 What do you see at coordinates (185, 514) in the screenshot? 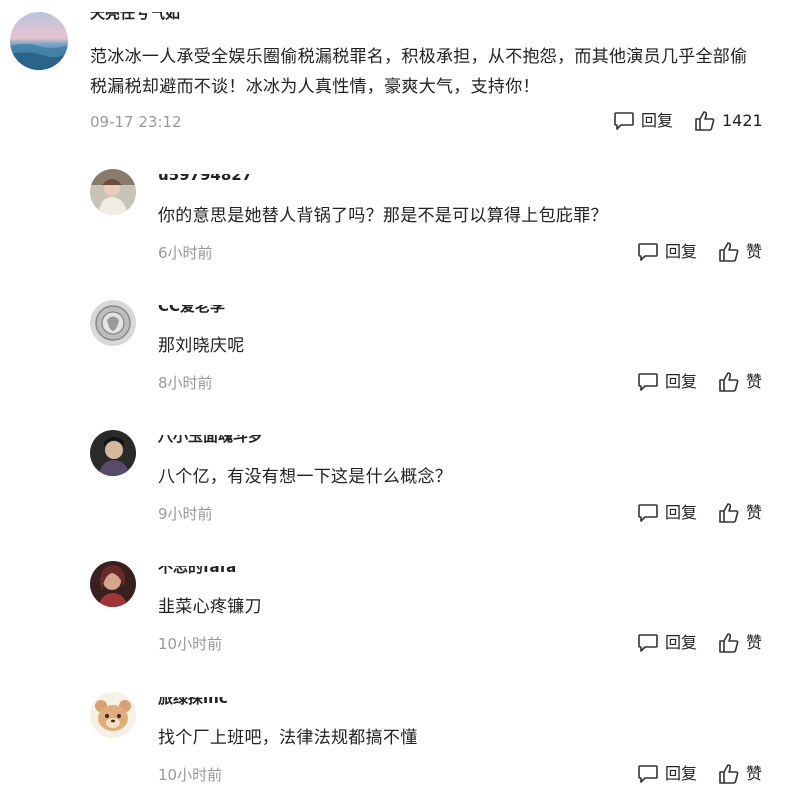
I see `timestamp: 9小时前` at bounding box center [185, 514].